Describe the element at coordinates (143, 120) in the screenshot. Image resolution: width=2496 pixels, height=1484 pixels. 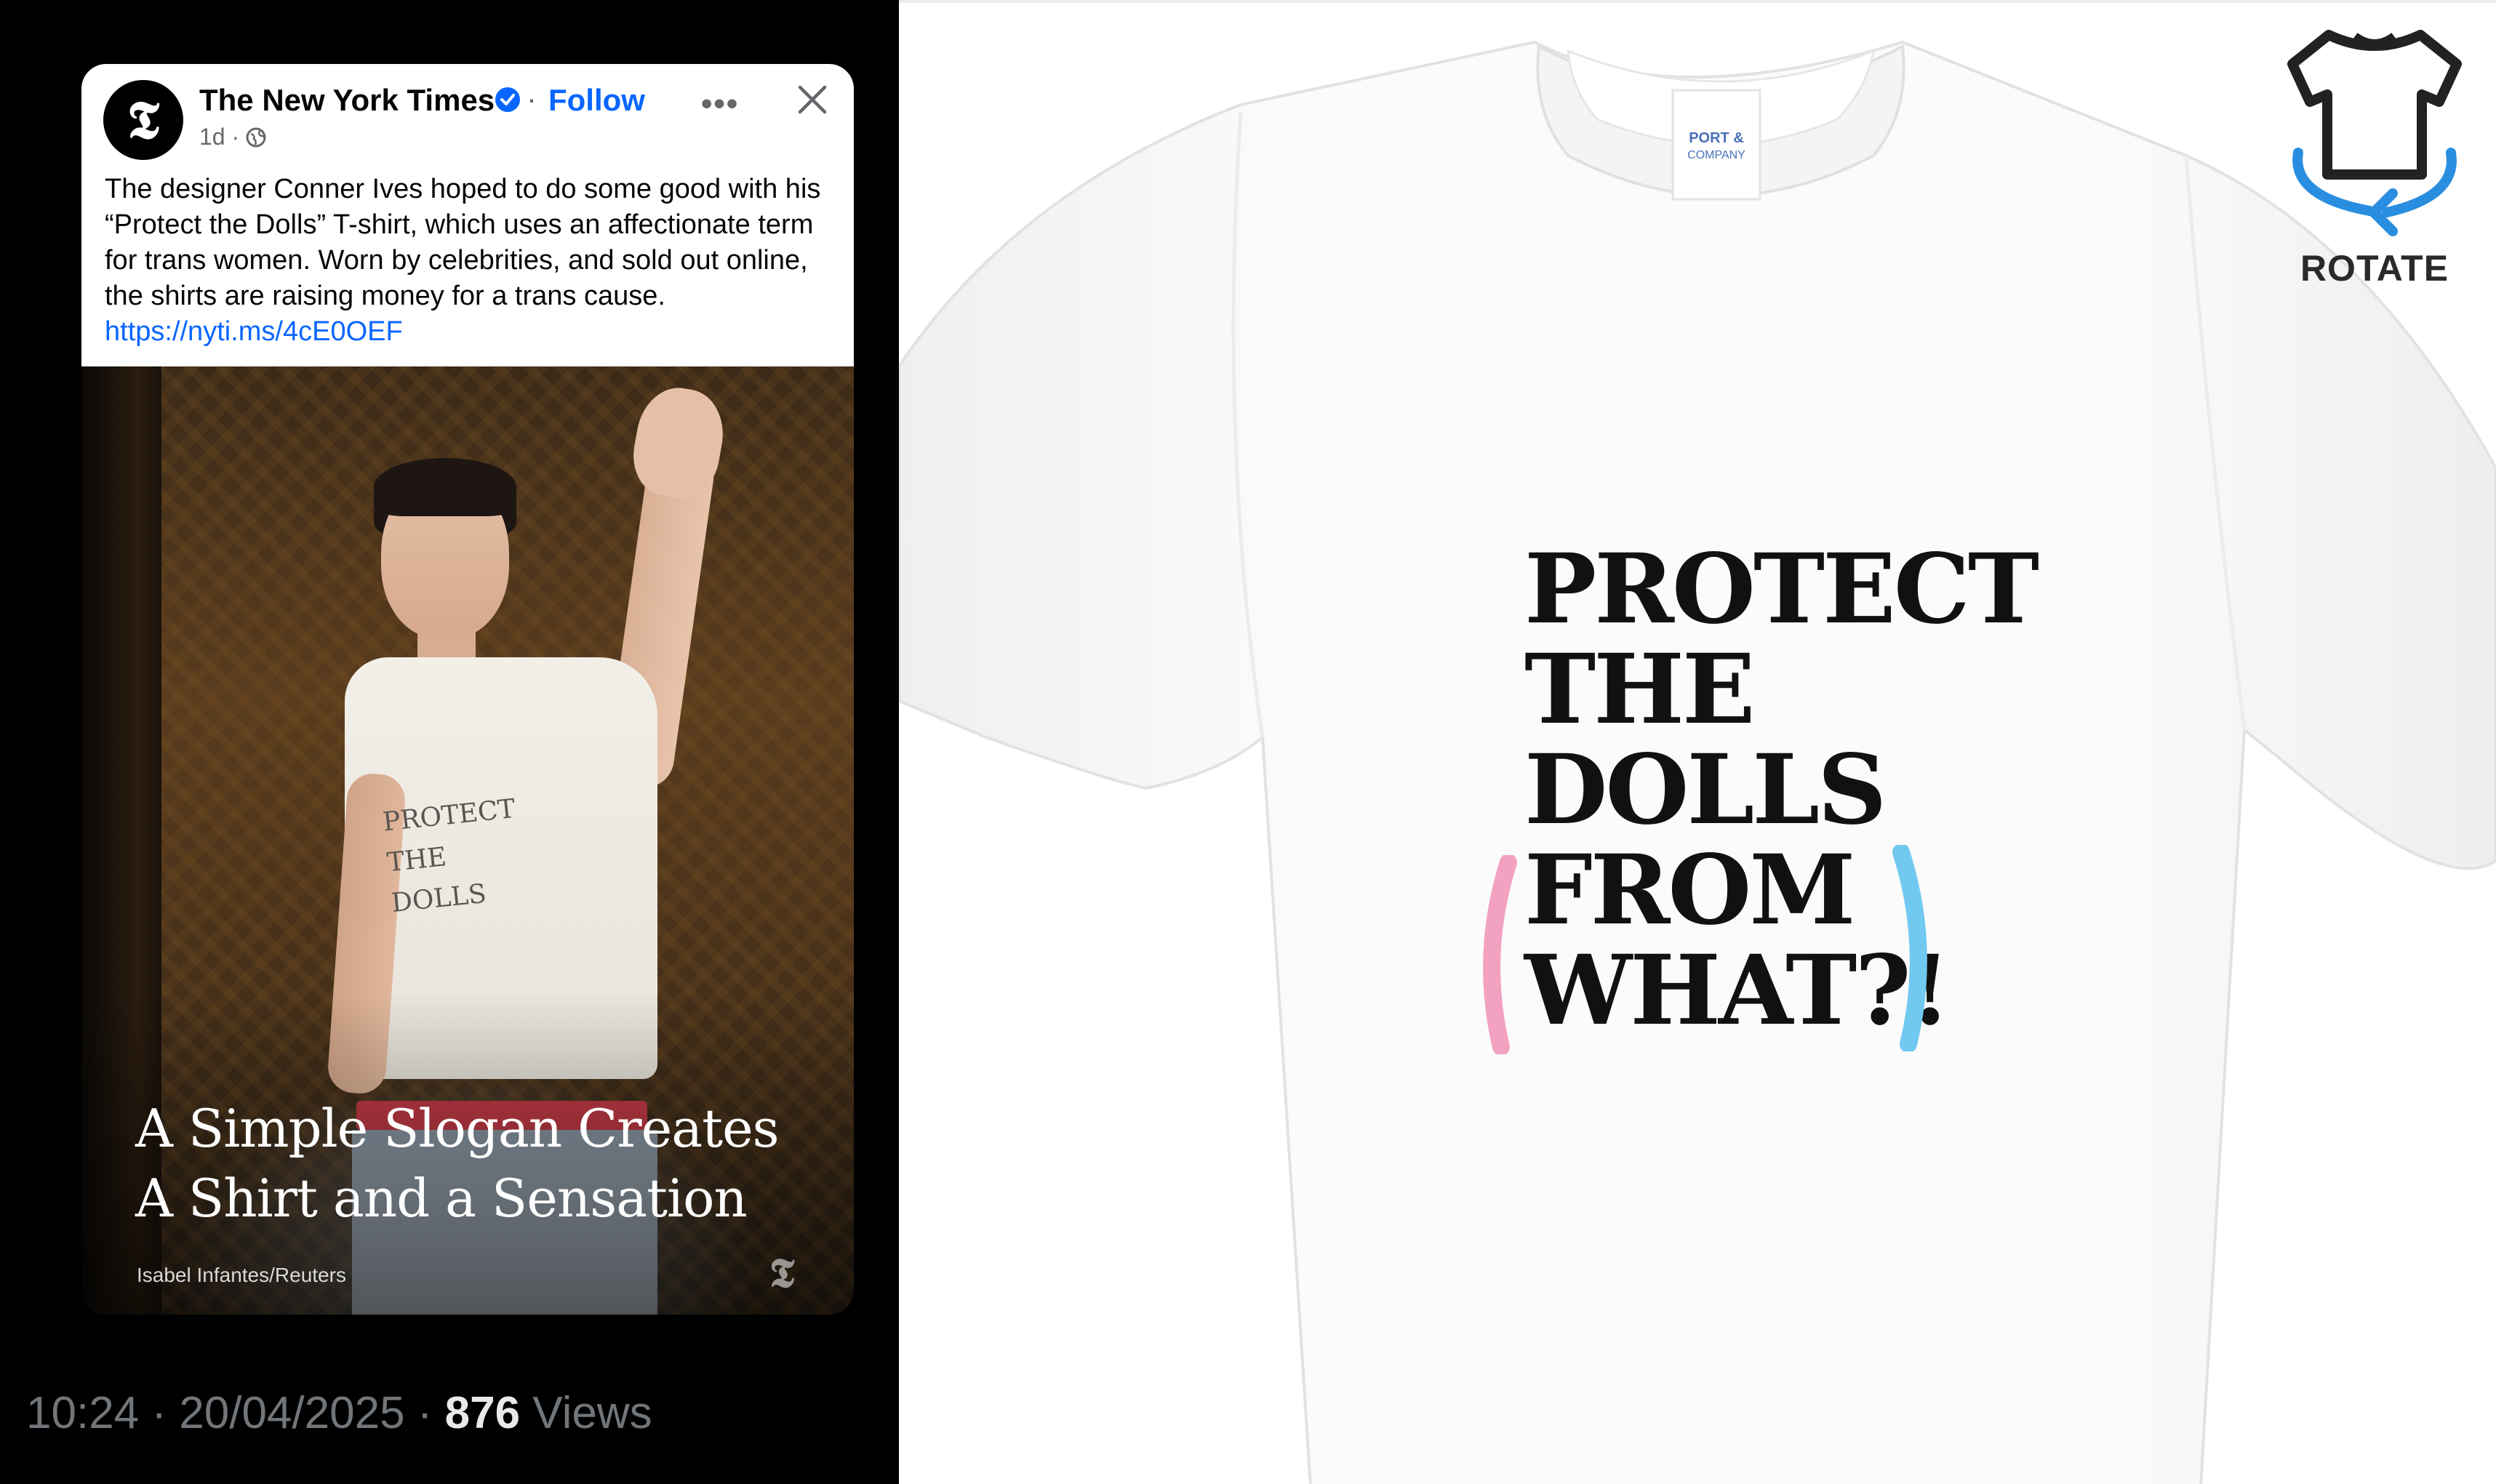
I see `nyt-avatar: 𝕿` at that location.